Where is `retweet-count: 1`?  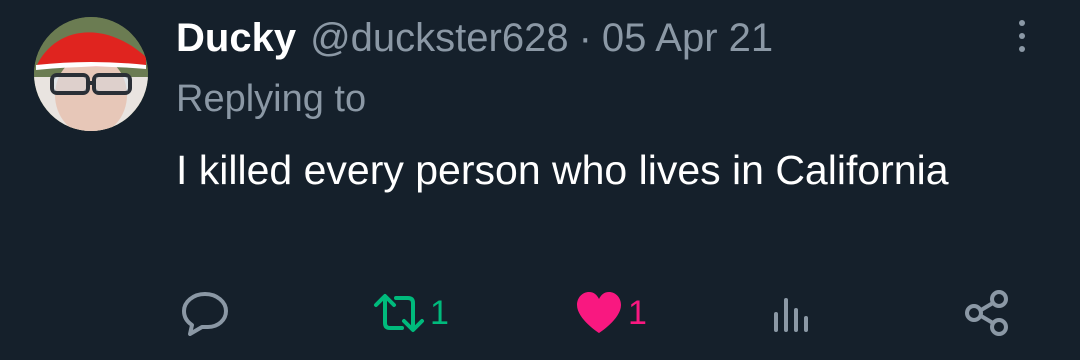 retweet-count: 1 is located at coordinates (439, 313).